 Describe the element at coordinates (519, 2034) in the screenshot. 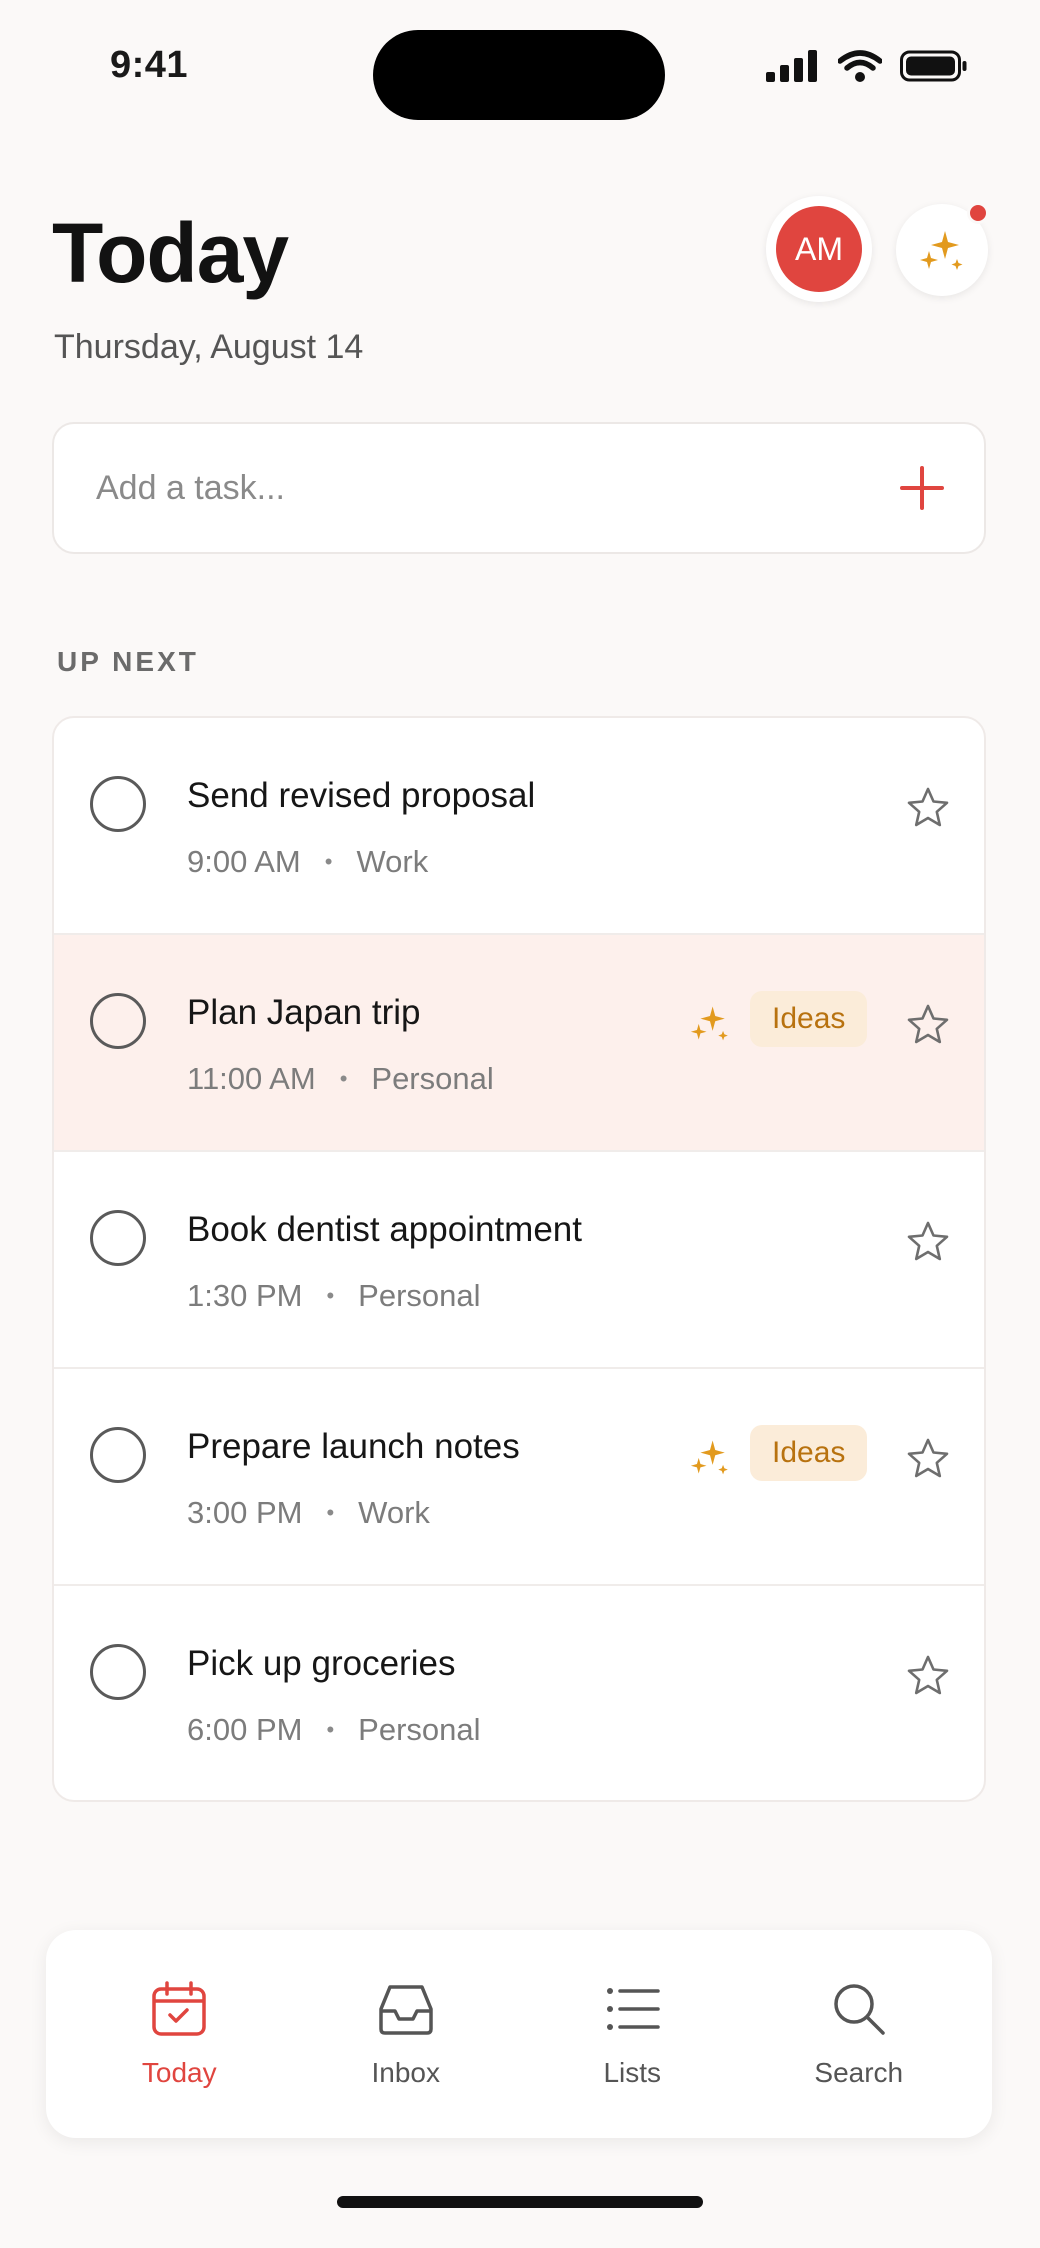

I see `bottom-tab-bar: Today Inbox Lists Search` at that location.